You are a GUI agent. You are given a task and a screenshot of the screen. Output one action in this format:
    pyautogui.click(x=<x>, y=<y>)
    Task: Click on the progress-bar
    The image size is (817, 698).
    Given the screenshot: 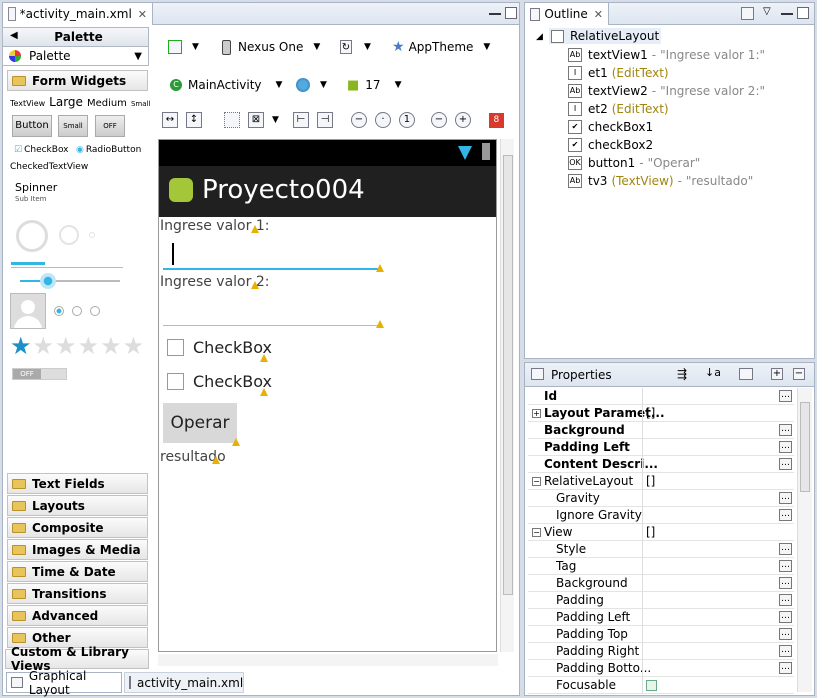 What is the action you would take?
    pyautogui.click(x=28, y=263)
    